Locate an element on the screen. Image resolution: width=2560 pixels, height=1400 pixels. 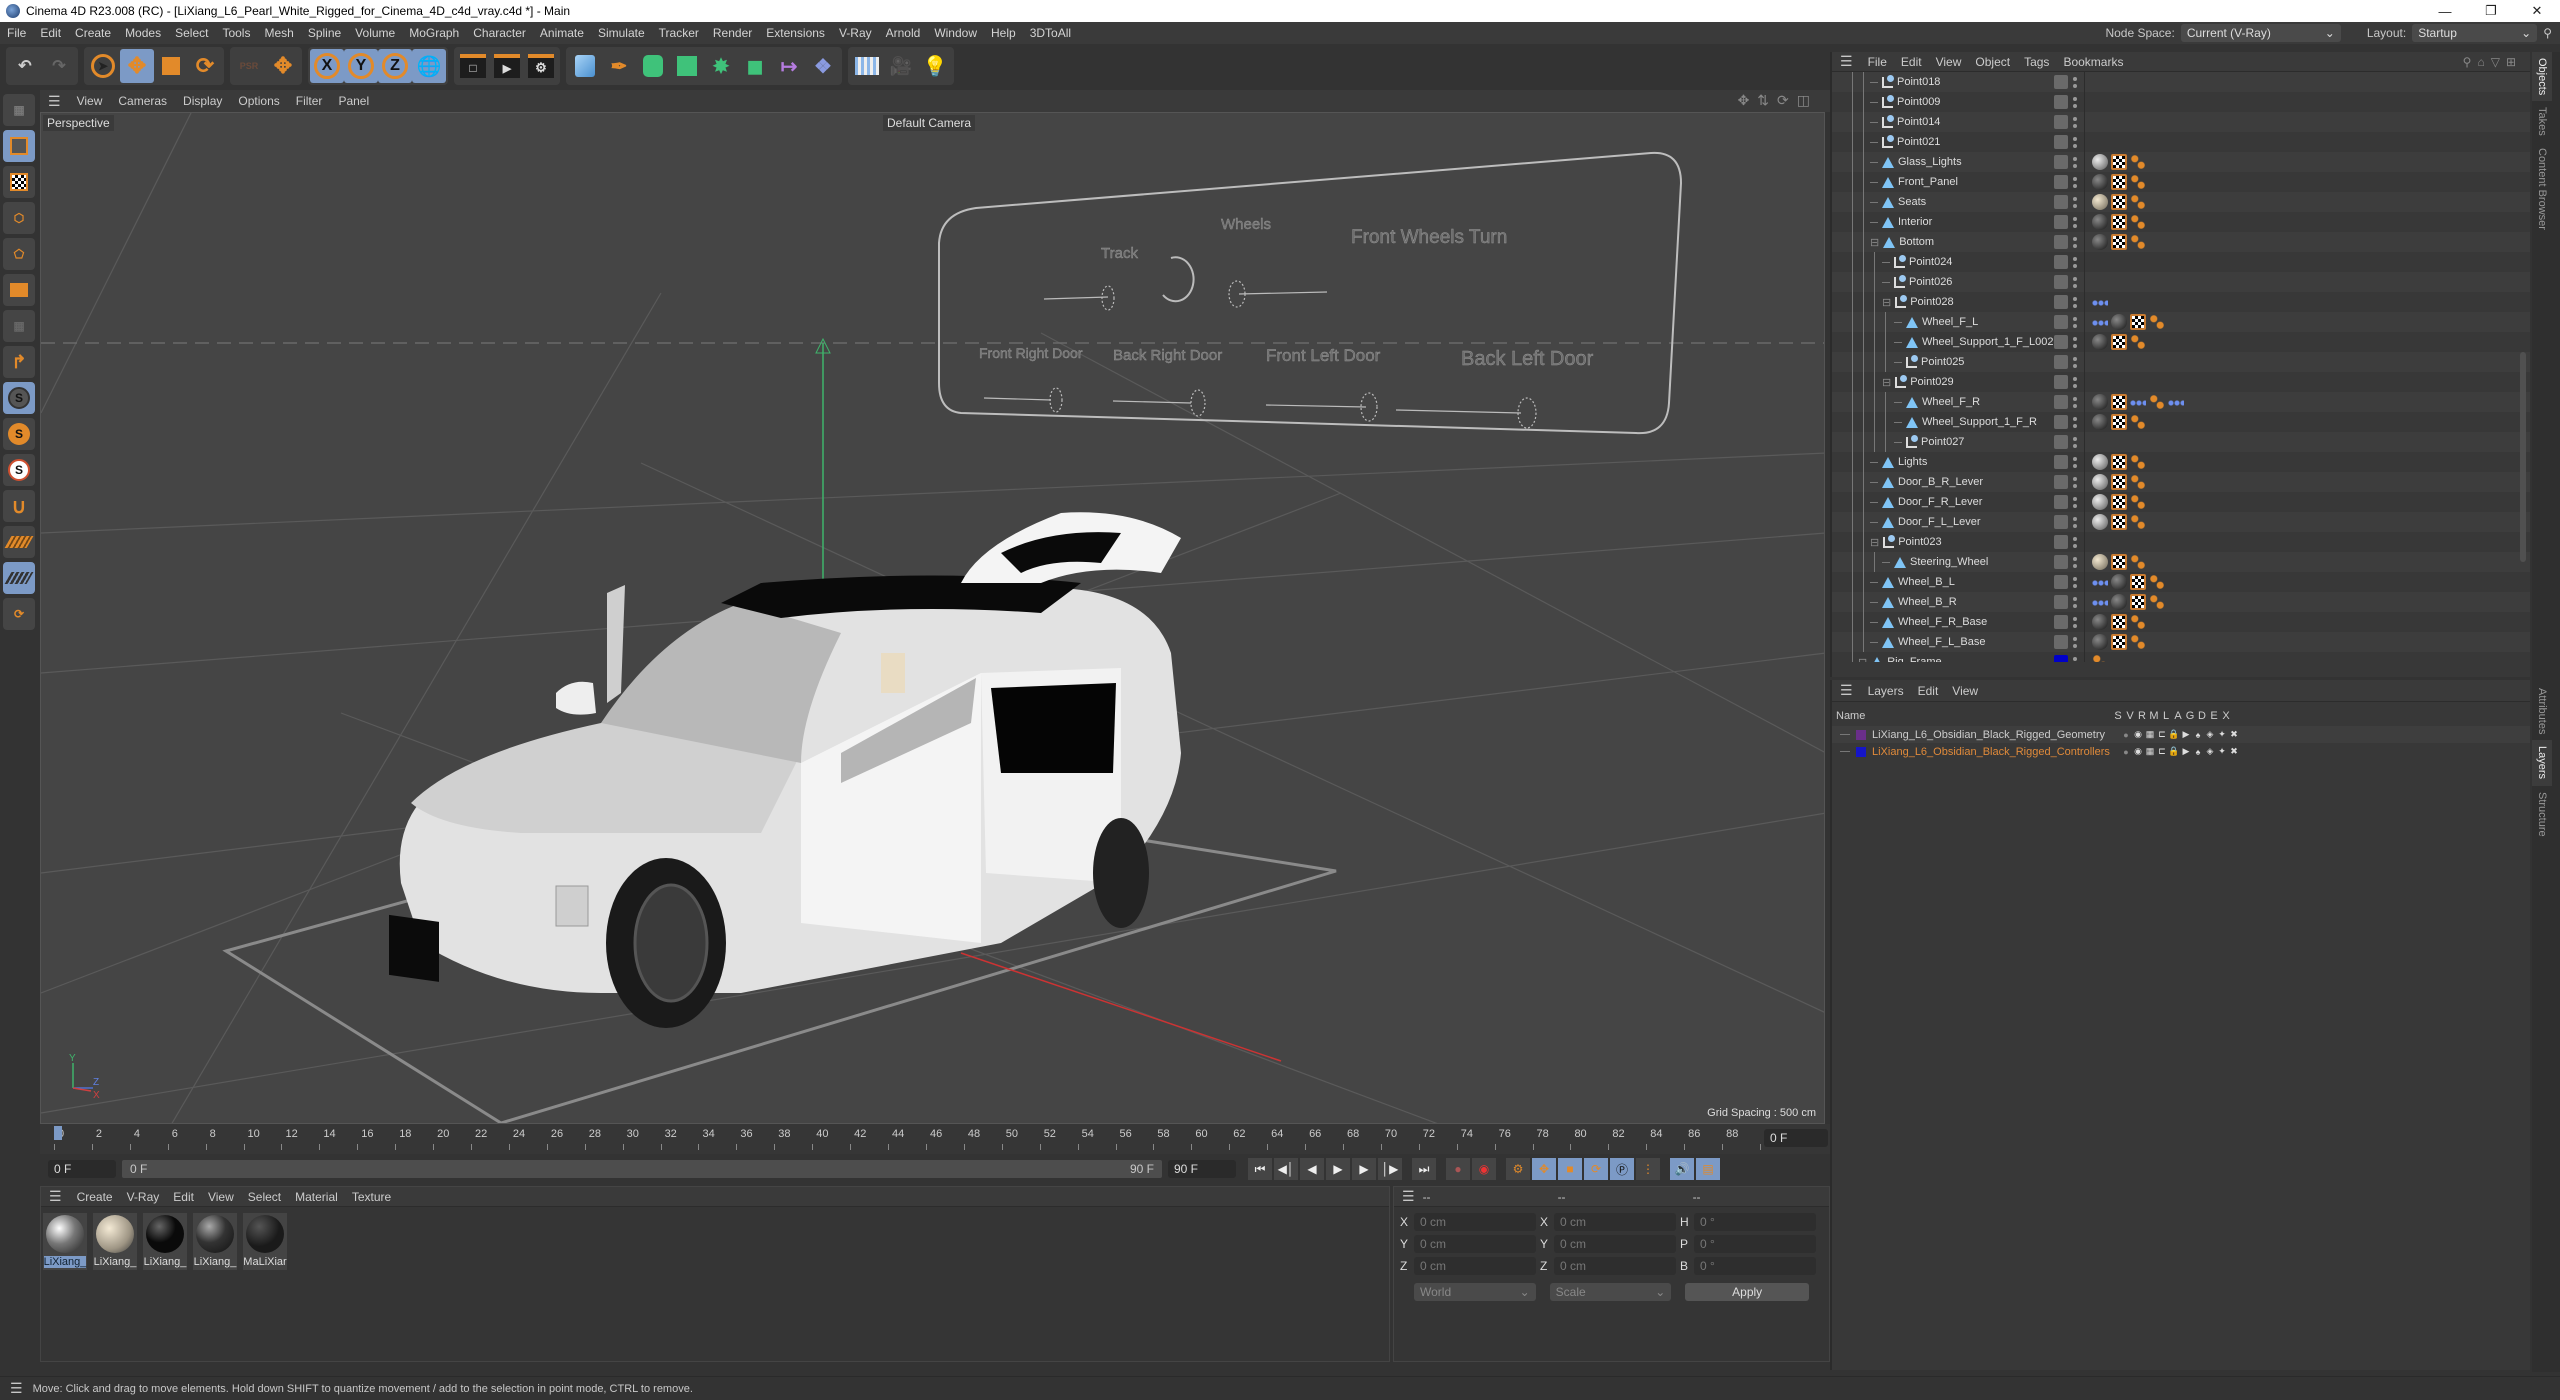
object-menu-view: View is located at coordinates (1949, 62).